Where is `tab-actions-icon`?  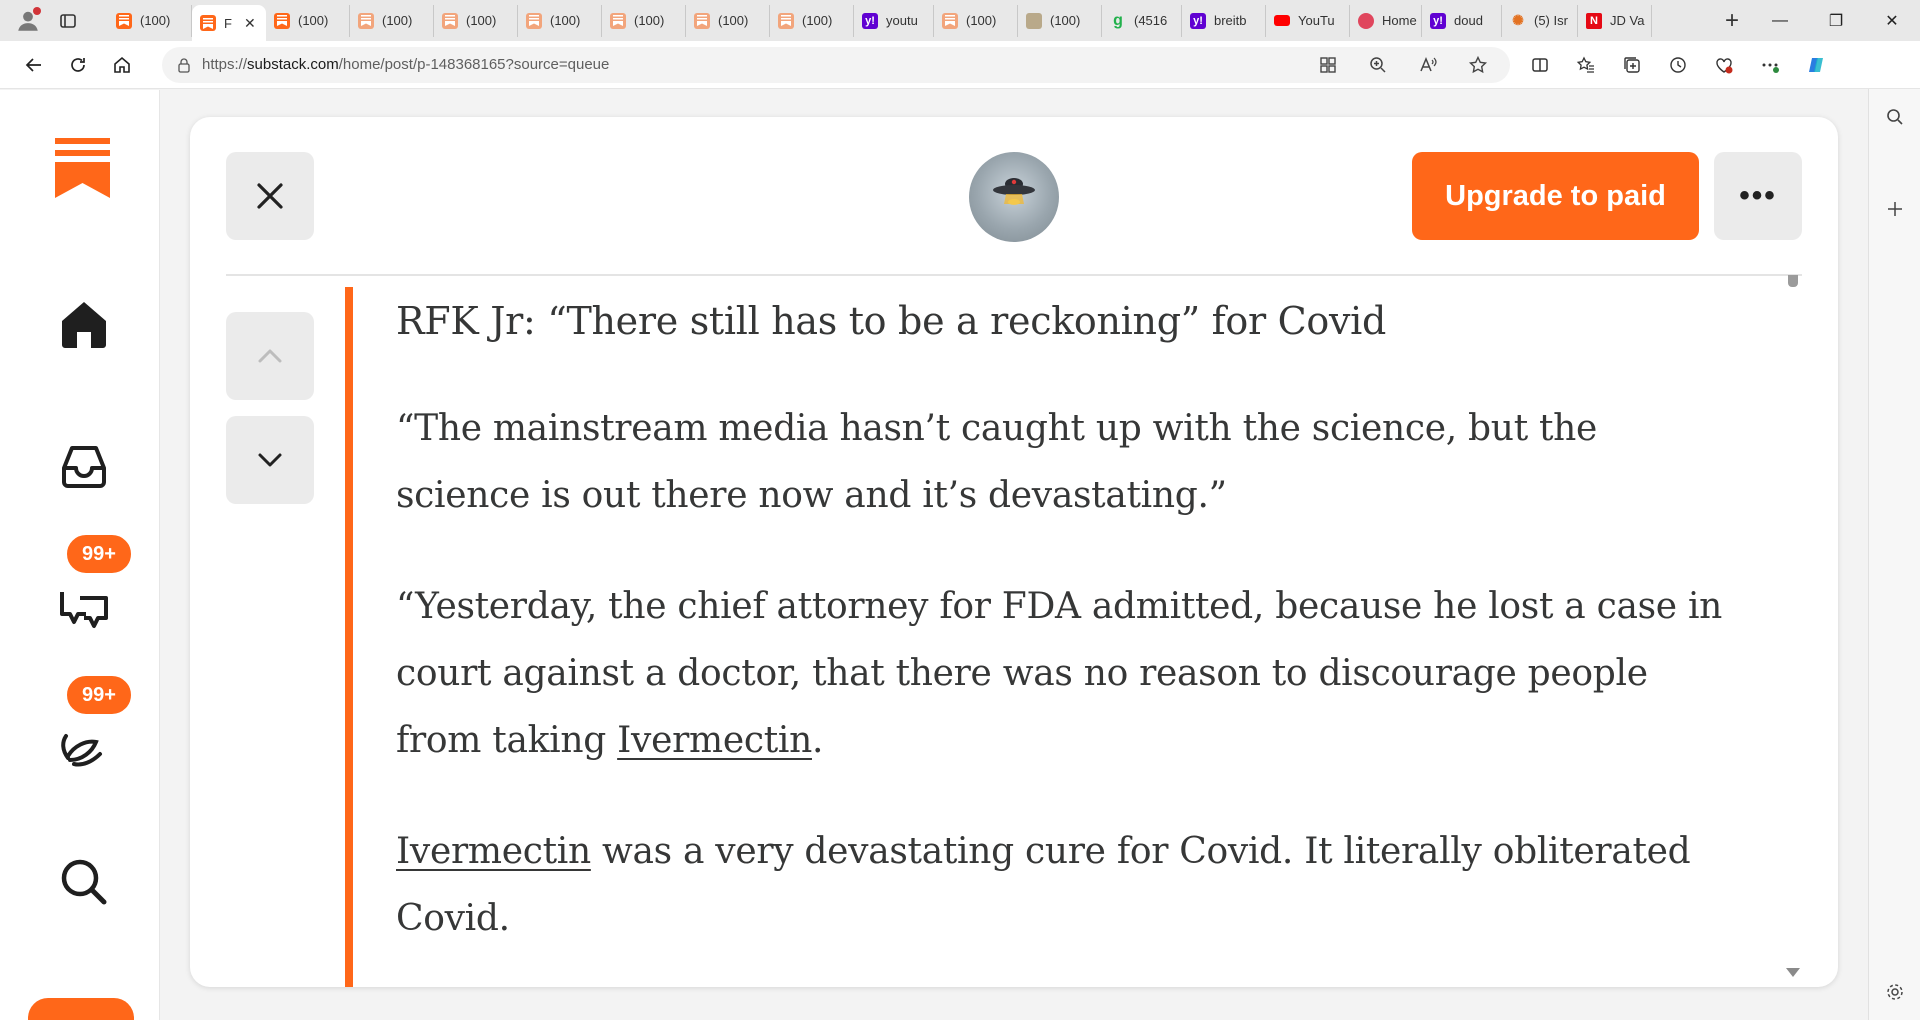
tab-actions-icon is located at coordinates (68, 20).